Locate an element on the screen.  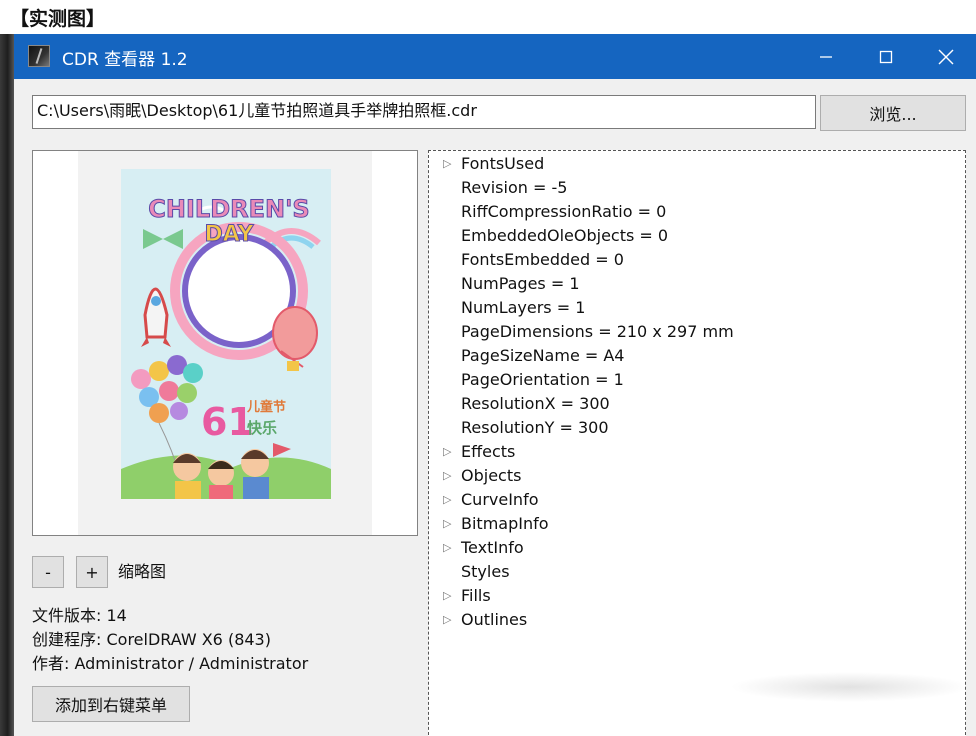
tree-item-label: CurveInfo is located at coordinates (500, 499).